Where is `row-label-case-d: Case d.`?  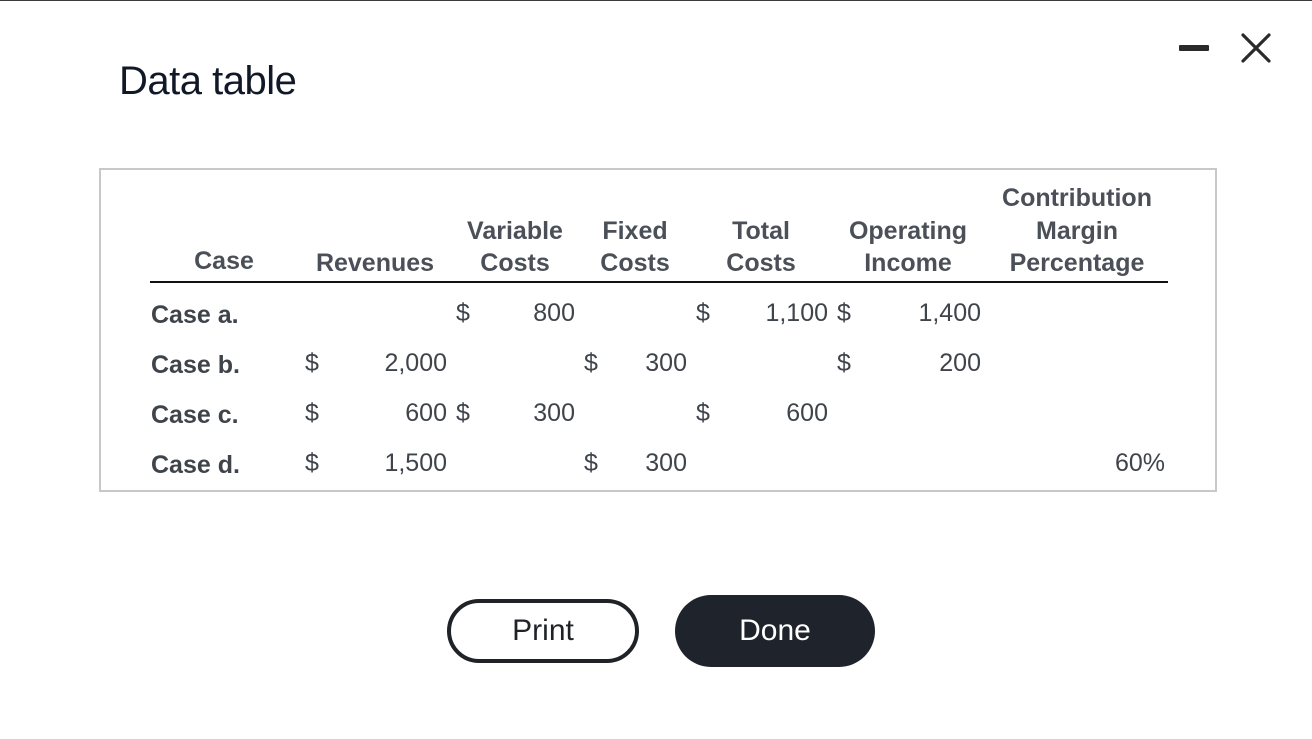 row-label-case-d: Case d. is located at coordinates (195, 465).